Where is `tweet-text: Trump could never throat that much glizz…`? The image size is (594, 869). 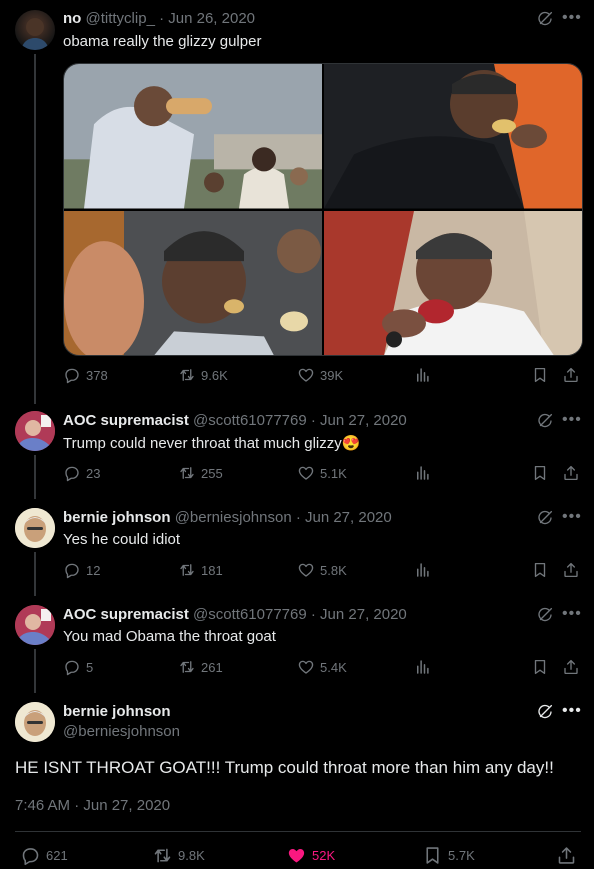
tweet-text: Trump could never throat that much glizz… is located at coordinates (211, 443).